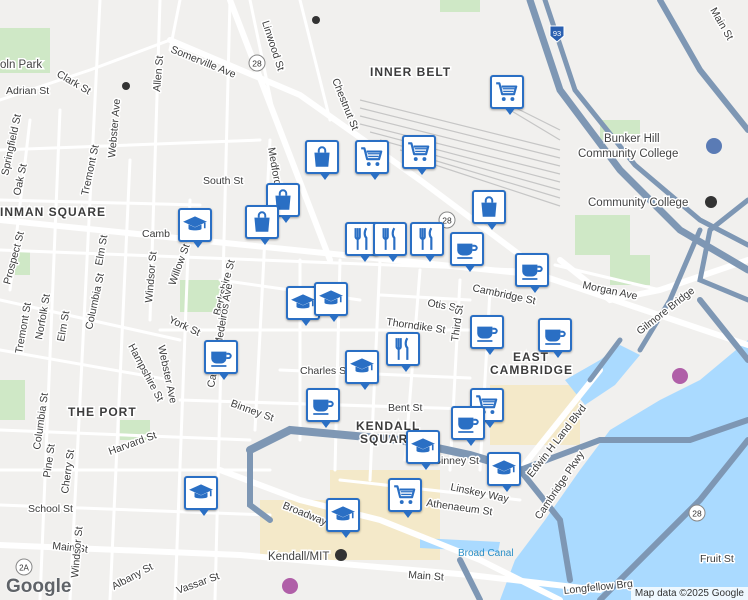 This screenshot has width=748, height=600. What do you see at coordinates (689, 593) in the screenshot?
I see `map-attribution: Map data ©2025 Google` at bounding box center [689, 593].